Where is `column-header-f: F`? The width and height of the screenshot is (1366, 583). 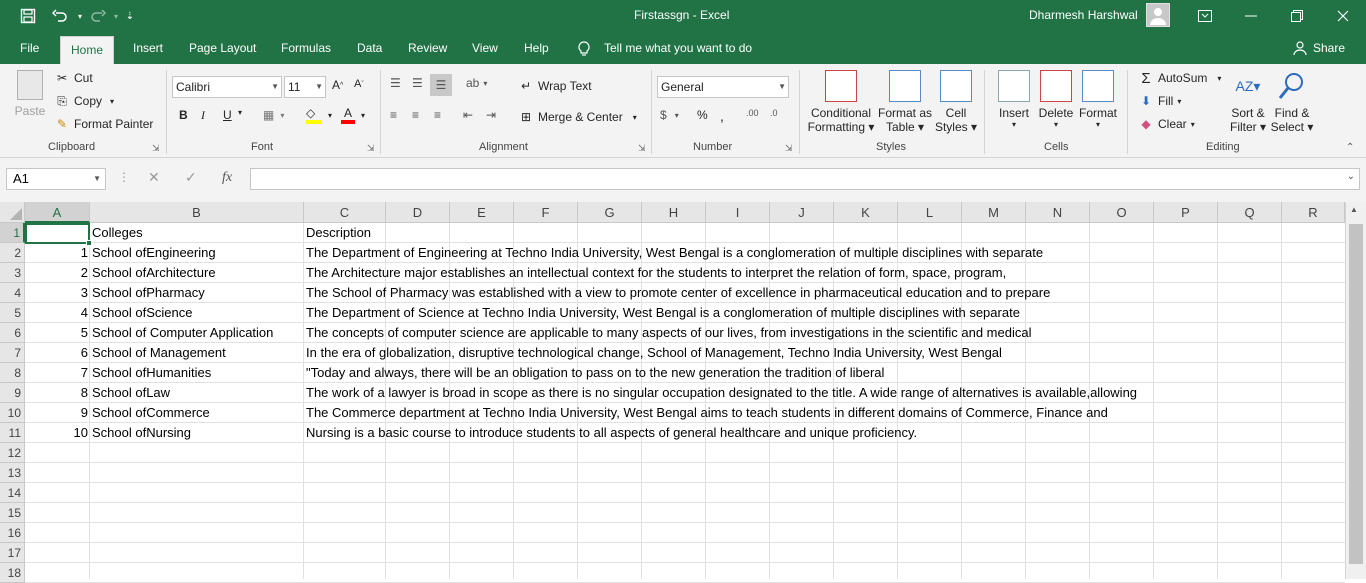 column-header-f: F is located at coordinates (546, 212).